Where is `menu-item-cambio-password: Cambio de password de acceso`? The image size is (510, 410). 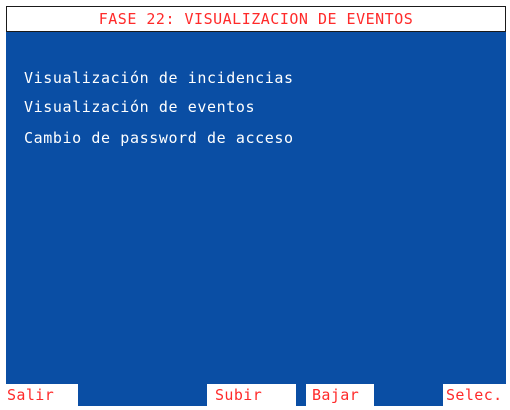
menu-item-cambio-password: Cambio de password de acceso is located at coordinates (159, 138).